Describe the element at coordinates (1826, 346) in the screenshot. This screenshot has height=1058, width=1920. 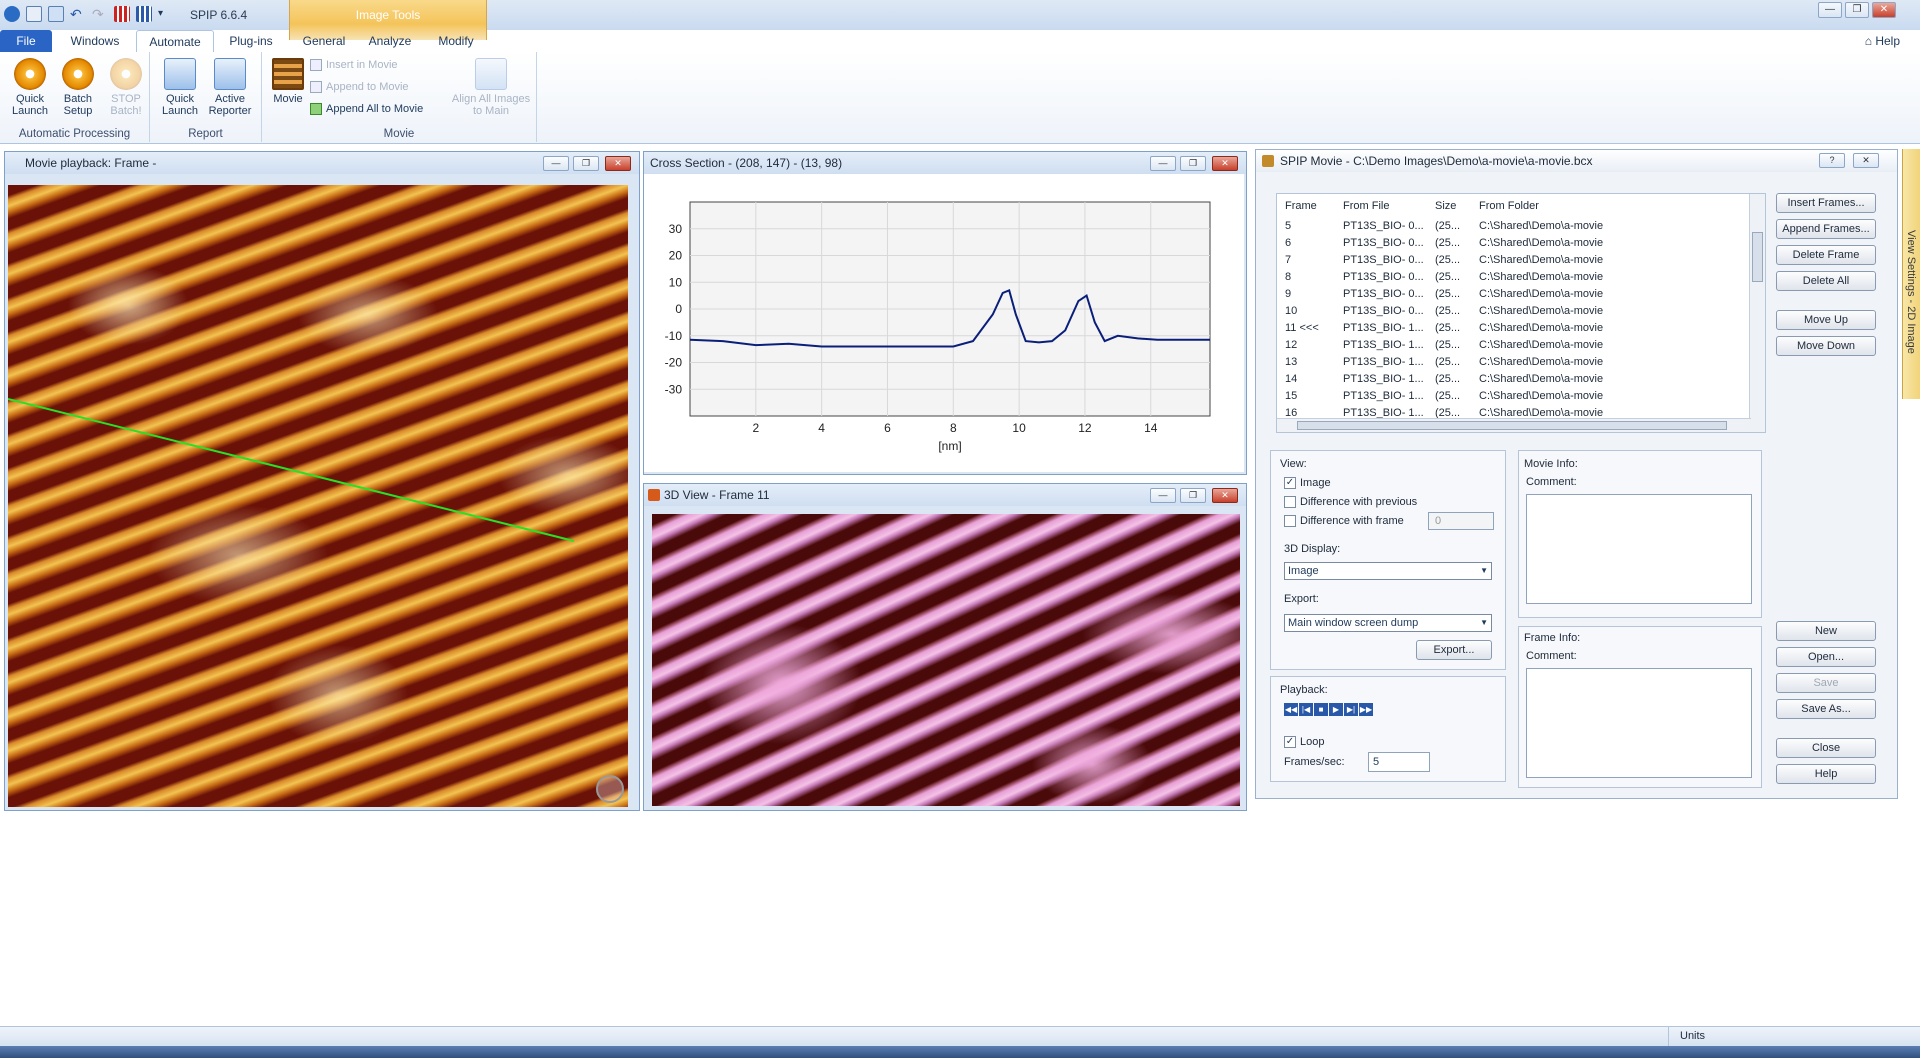
I see `move-down-button: Move Down` at that location.